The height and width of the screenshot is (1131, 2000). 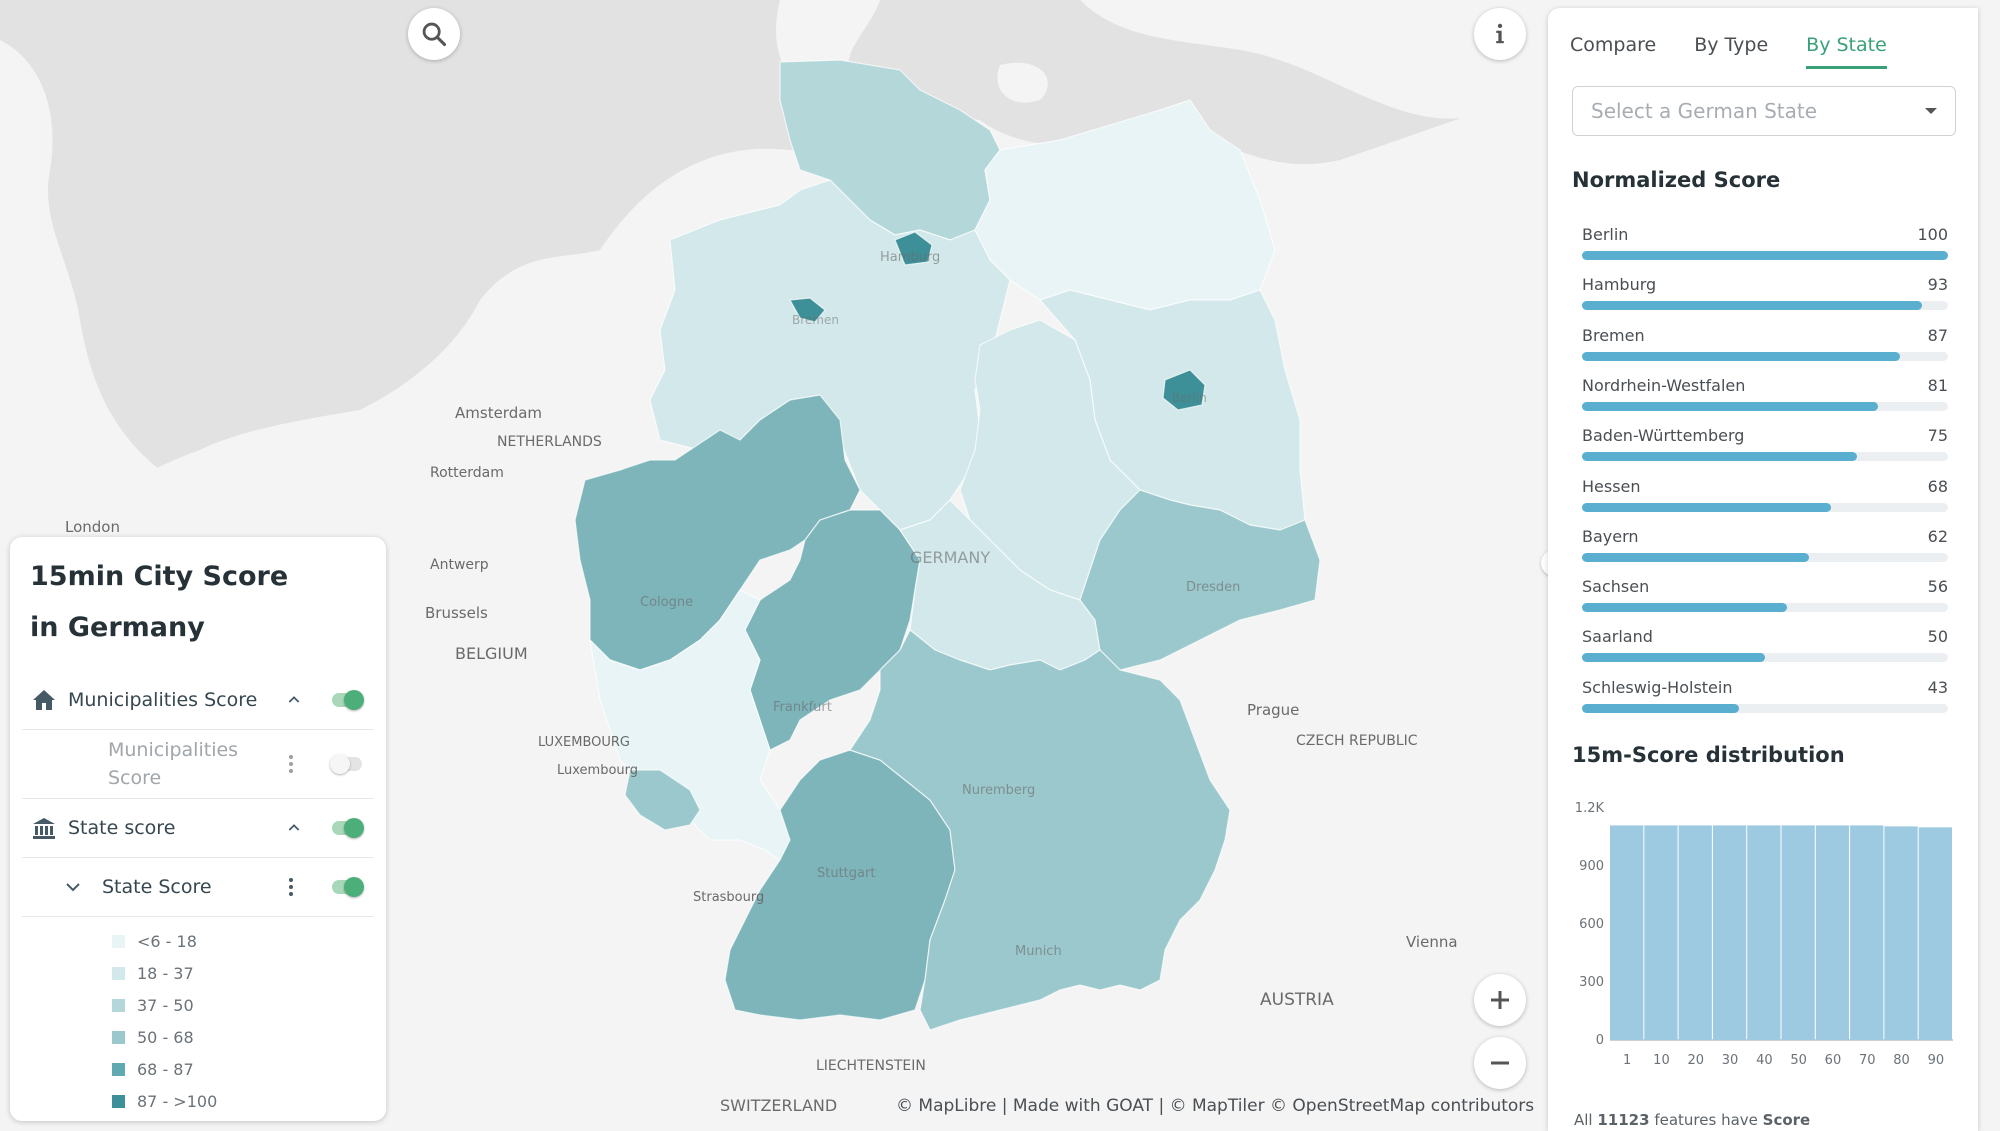 What do you see at coordinates (1708, 755) in the screenshot?
I see `distribution-title: 15m-Score distribution` at bounding box center [1708, 755].